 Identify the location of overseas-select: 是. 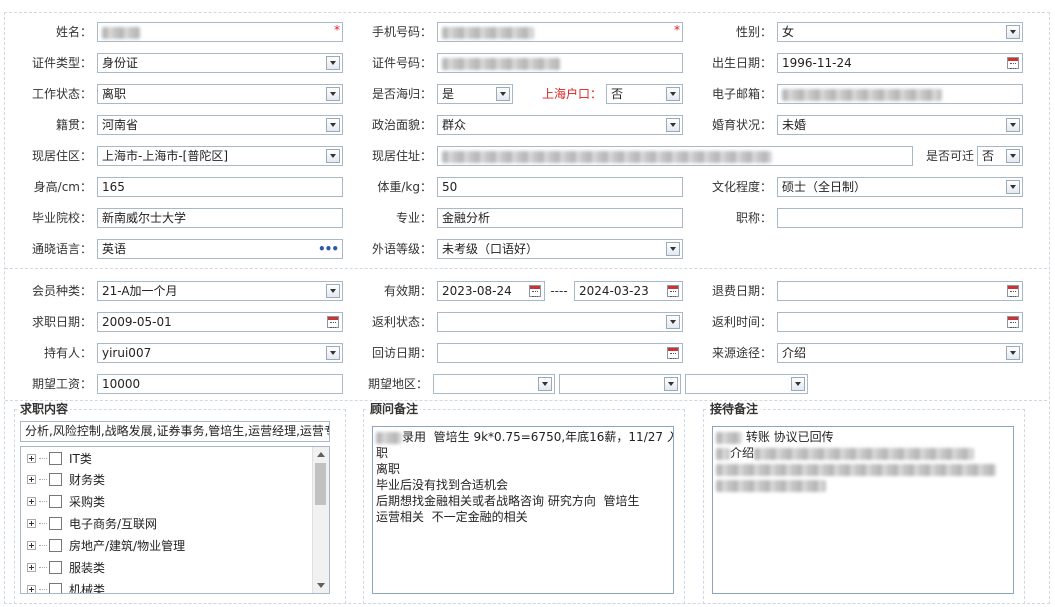
(475, 94).